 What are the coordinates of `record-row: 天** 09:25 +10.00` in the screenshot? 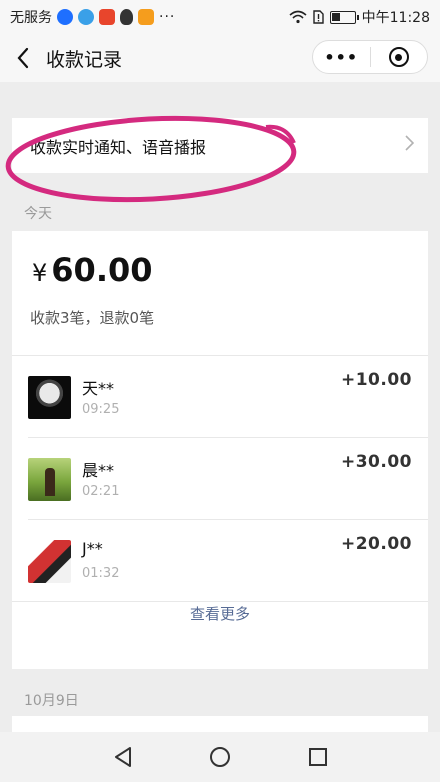 It's located at (220, 396).